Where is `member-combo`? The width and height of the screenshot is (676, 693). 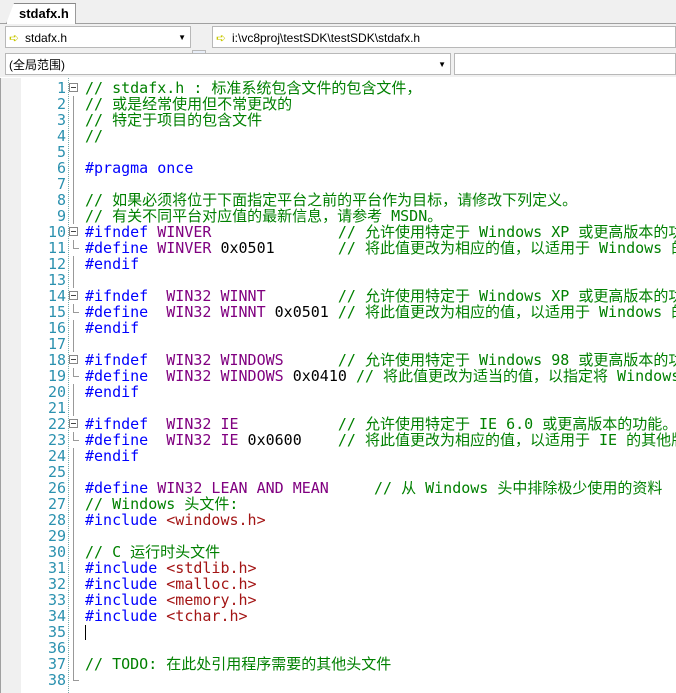
member-combo is located at coordinates (565, 64).